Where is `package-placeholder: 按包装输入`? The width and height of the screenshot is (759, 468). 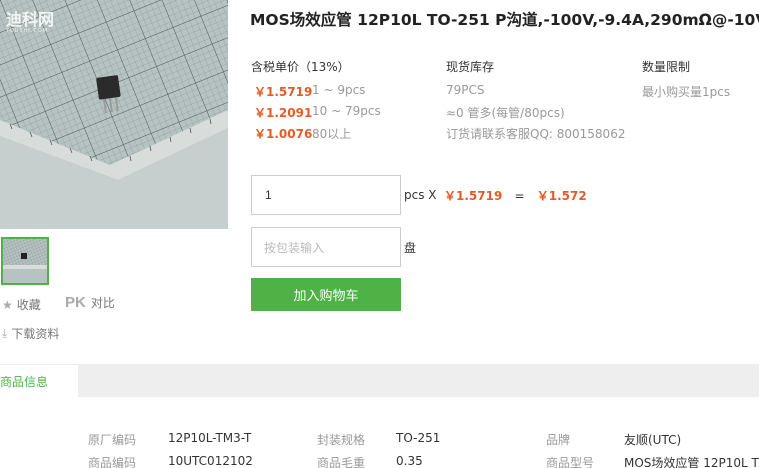 package-placeholder: 按包装输入 is located at coordinates (294, 247).